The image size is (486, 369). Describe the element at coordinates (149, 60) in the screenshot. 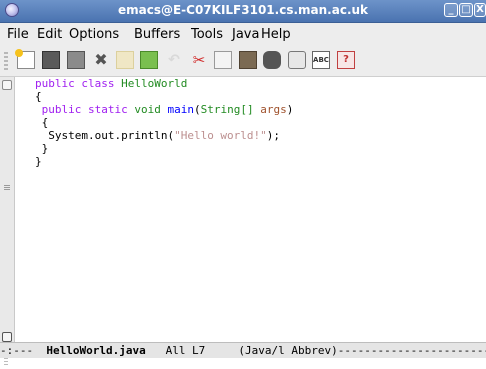

I see `revert-icon` at that location.